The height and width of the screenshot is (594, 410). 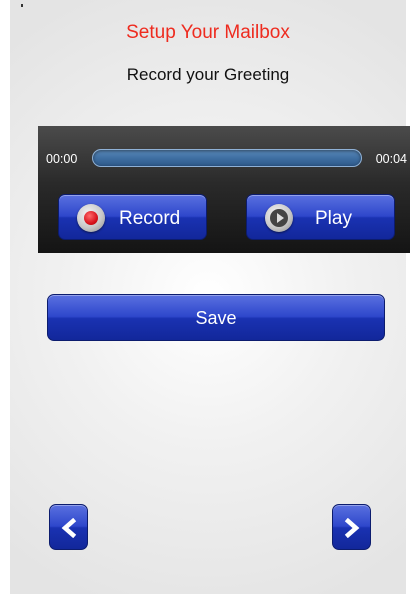 What do you see at coordinates (333, 218) in the screenshot?
I see `play-button-label: Play` at bounding box center [333, 218].